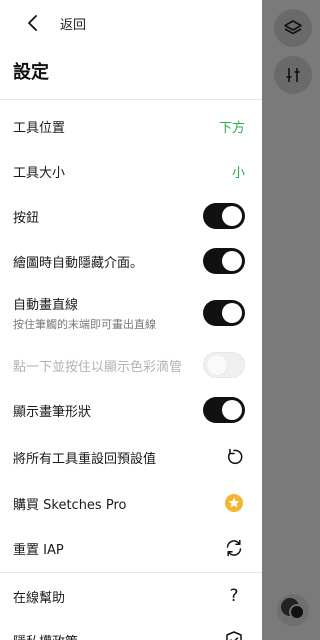 Image resolution: width=320 pixels, height=640 pixels. What do you see at coordinates (38, 550) in the screenshot?
I see `reset-iap-label: 重置 IAP` at bounding box center [38, 550].